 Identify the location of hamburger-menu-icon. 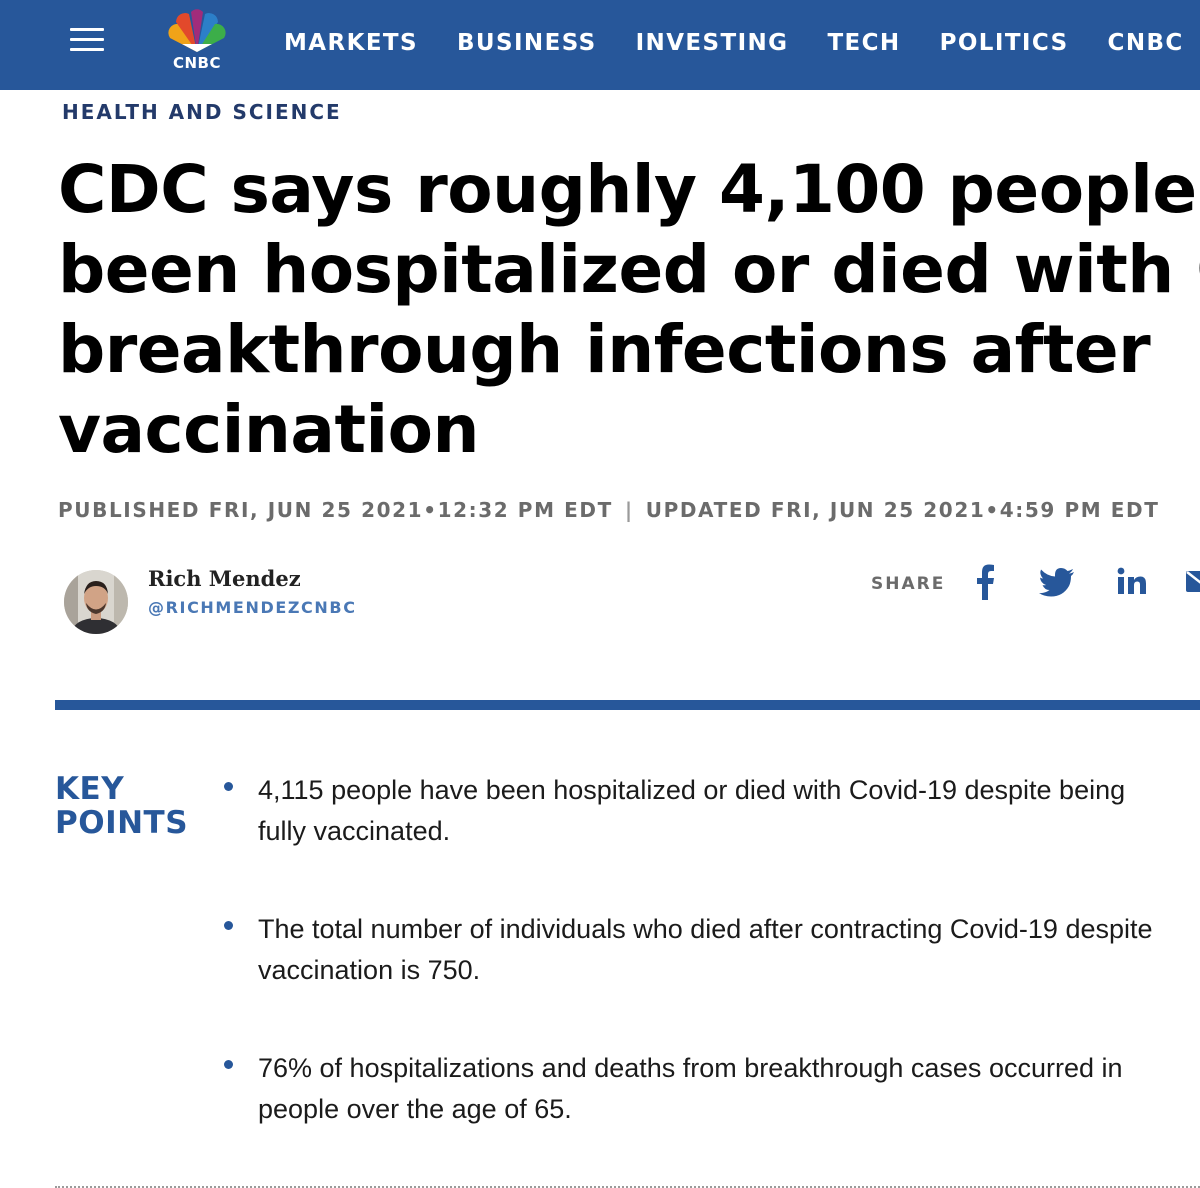
(87, 40).